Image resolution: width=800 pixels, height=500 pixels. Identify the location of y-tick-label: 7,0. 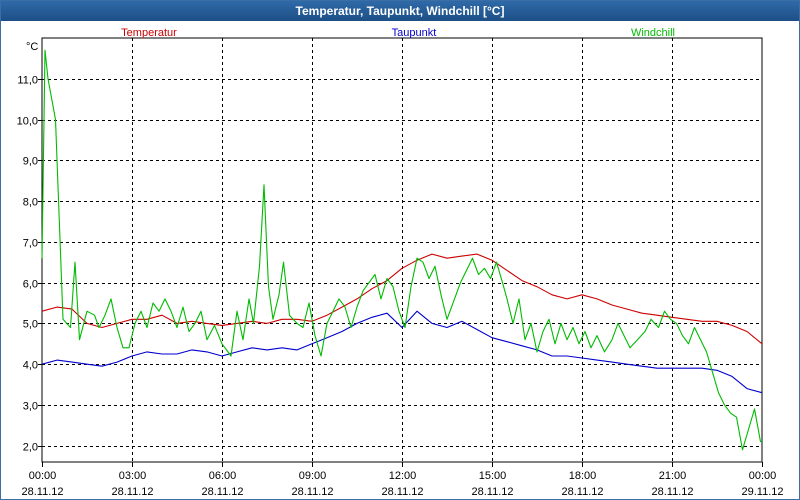
(30, 244).